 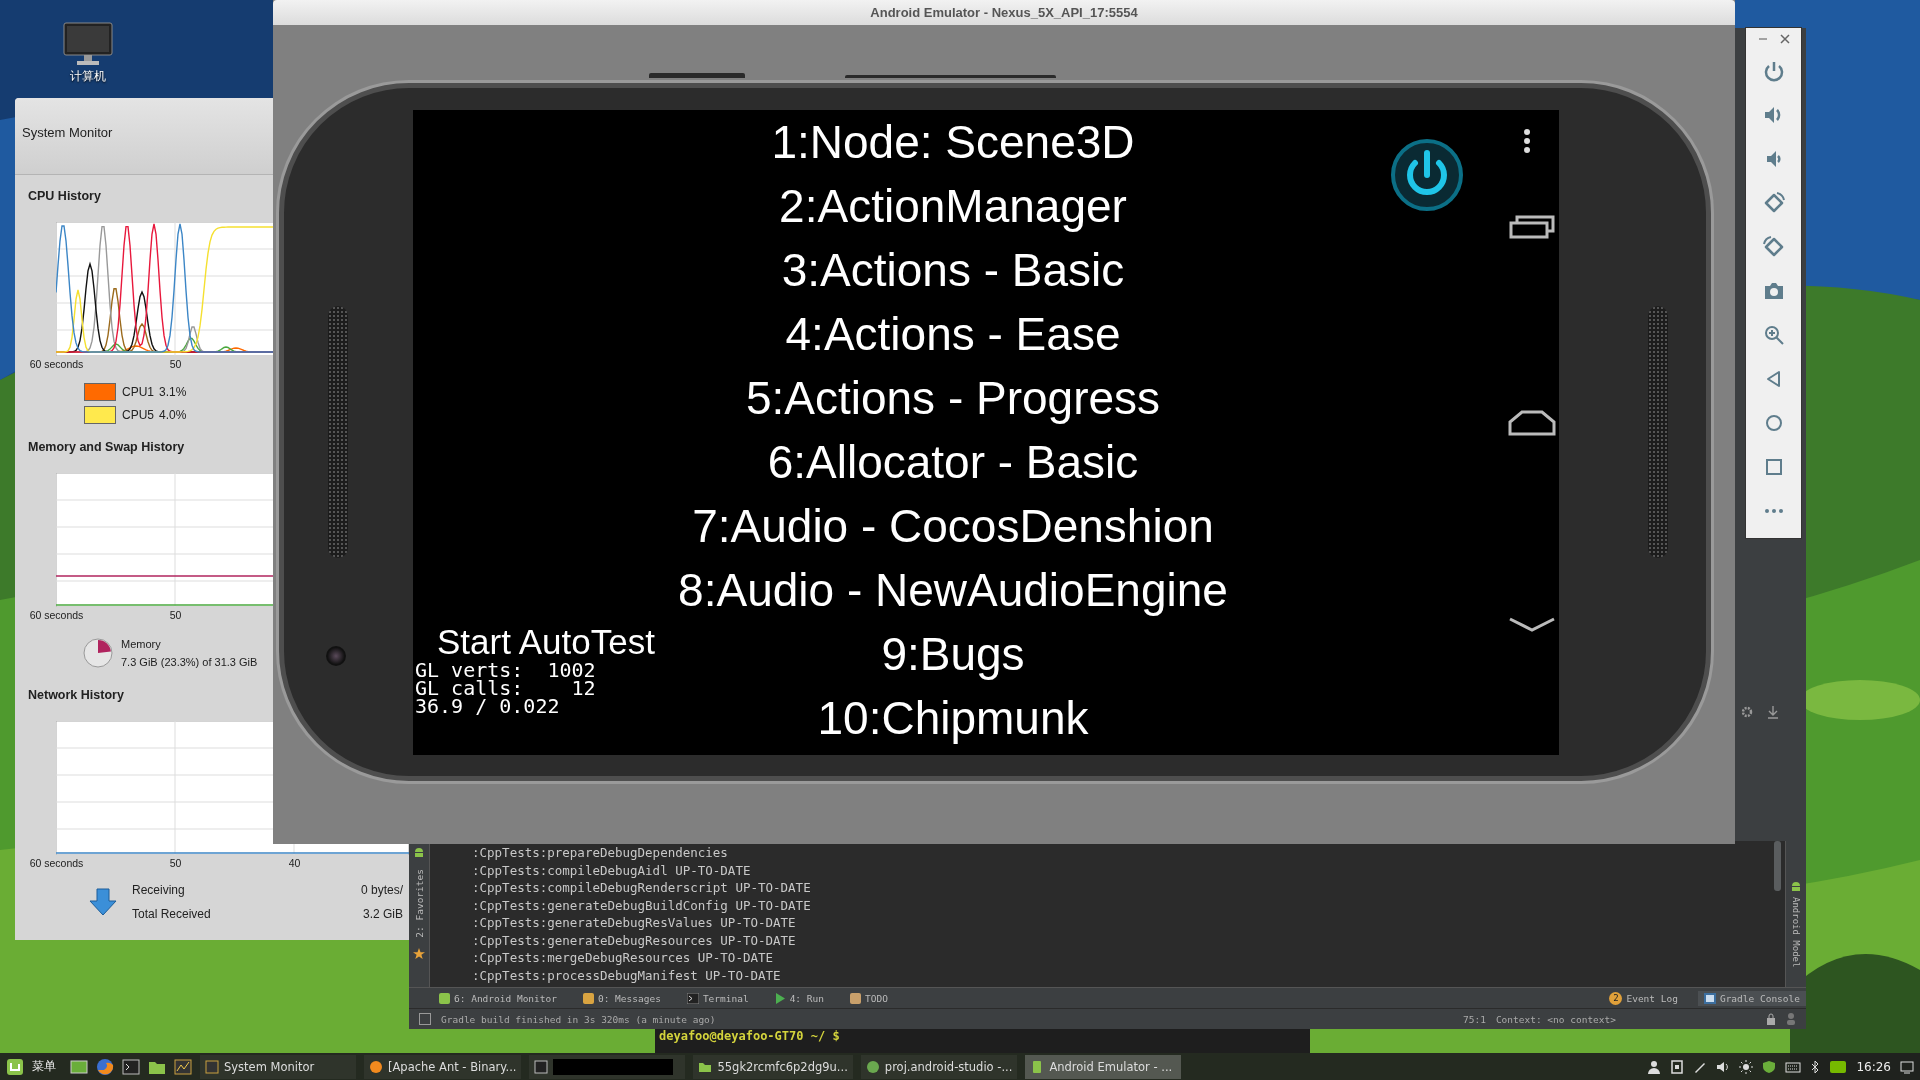 What do you see at coordinates (953, 398) in the screenshot?
I see `test-menu-item: 5:Actions - Progress` at bounding box center [953, 398].